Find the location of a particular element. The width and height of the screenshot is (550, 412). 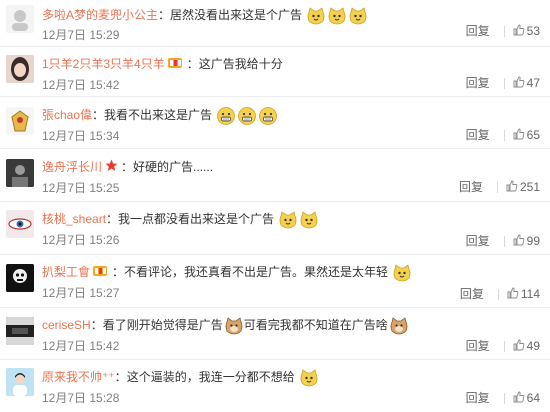

like-count: 114 is located at coordinates (530, 294).